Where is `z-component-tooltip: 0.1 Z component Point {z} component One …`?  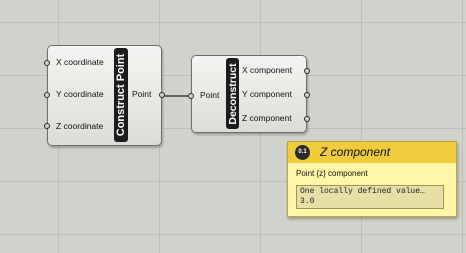 z-component-tooltip: 0.1 Z component Point {z} component One … is located at coordinates (372, 179).